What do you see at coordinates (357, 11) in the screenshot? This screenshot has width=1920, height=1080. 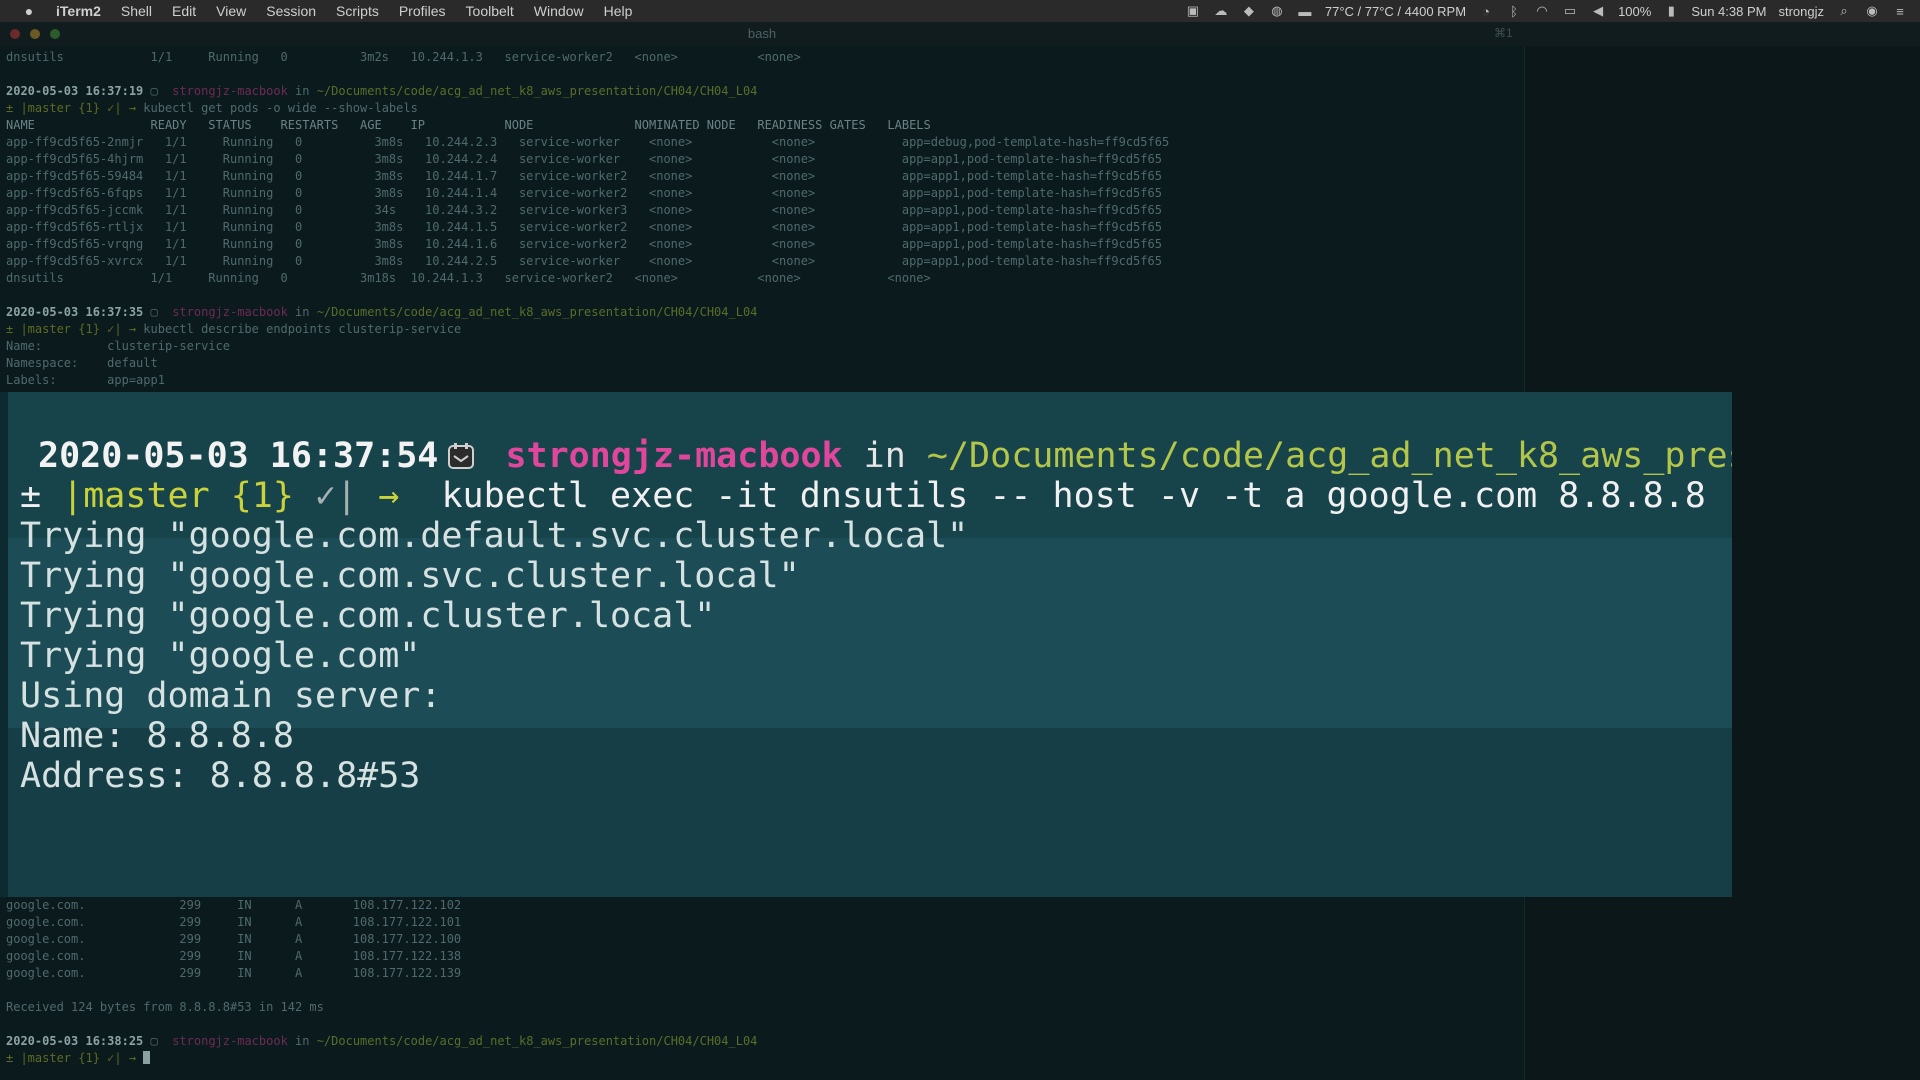 I see `menu-scripts: Scripts` at bounding box center [357, 11].